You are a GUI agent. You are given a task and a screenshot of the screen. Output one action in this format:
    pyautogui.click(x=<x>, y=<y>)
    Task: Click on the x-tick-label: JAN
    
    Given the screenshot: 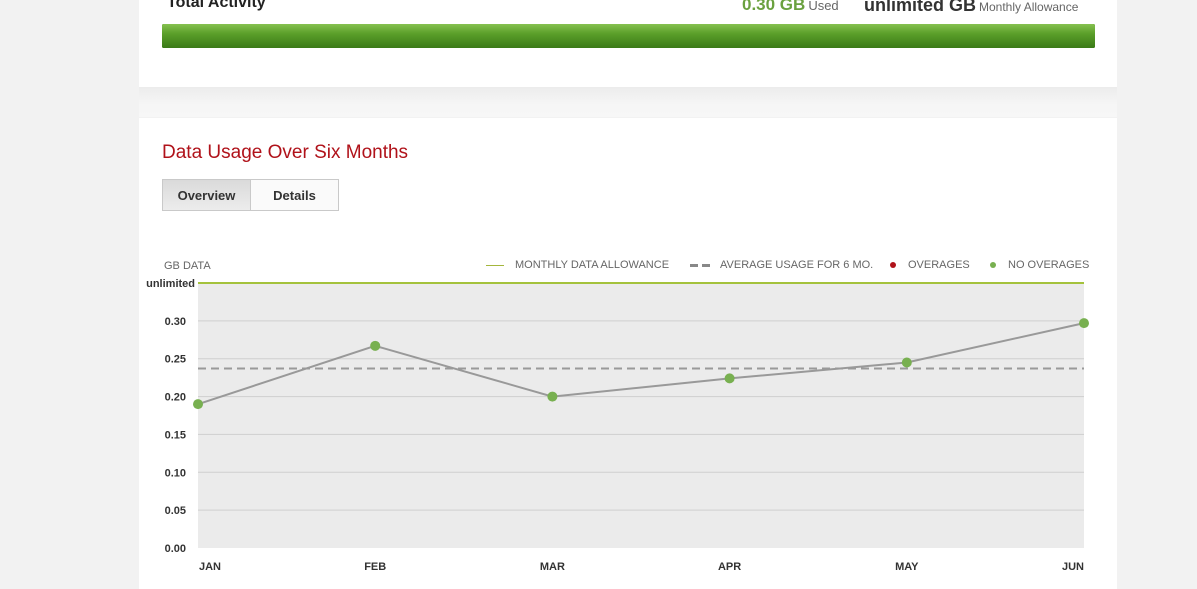 What is the action you would take?
    pyautogui.click(x=210, y=567)
    